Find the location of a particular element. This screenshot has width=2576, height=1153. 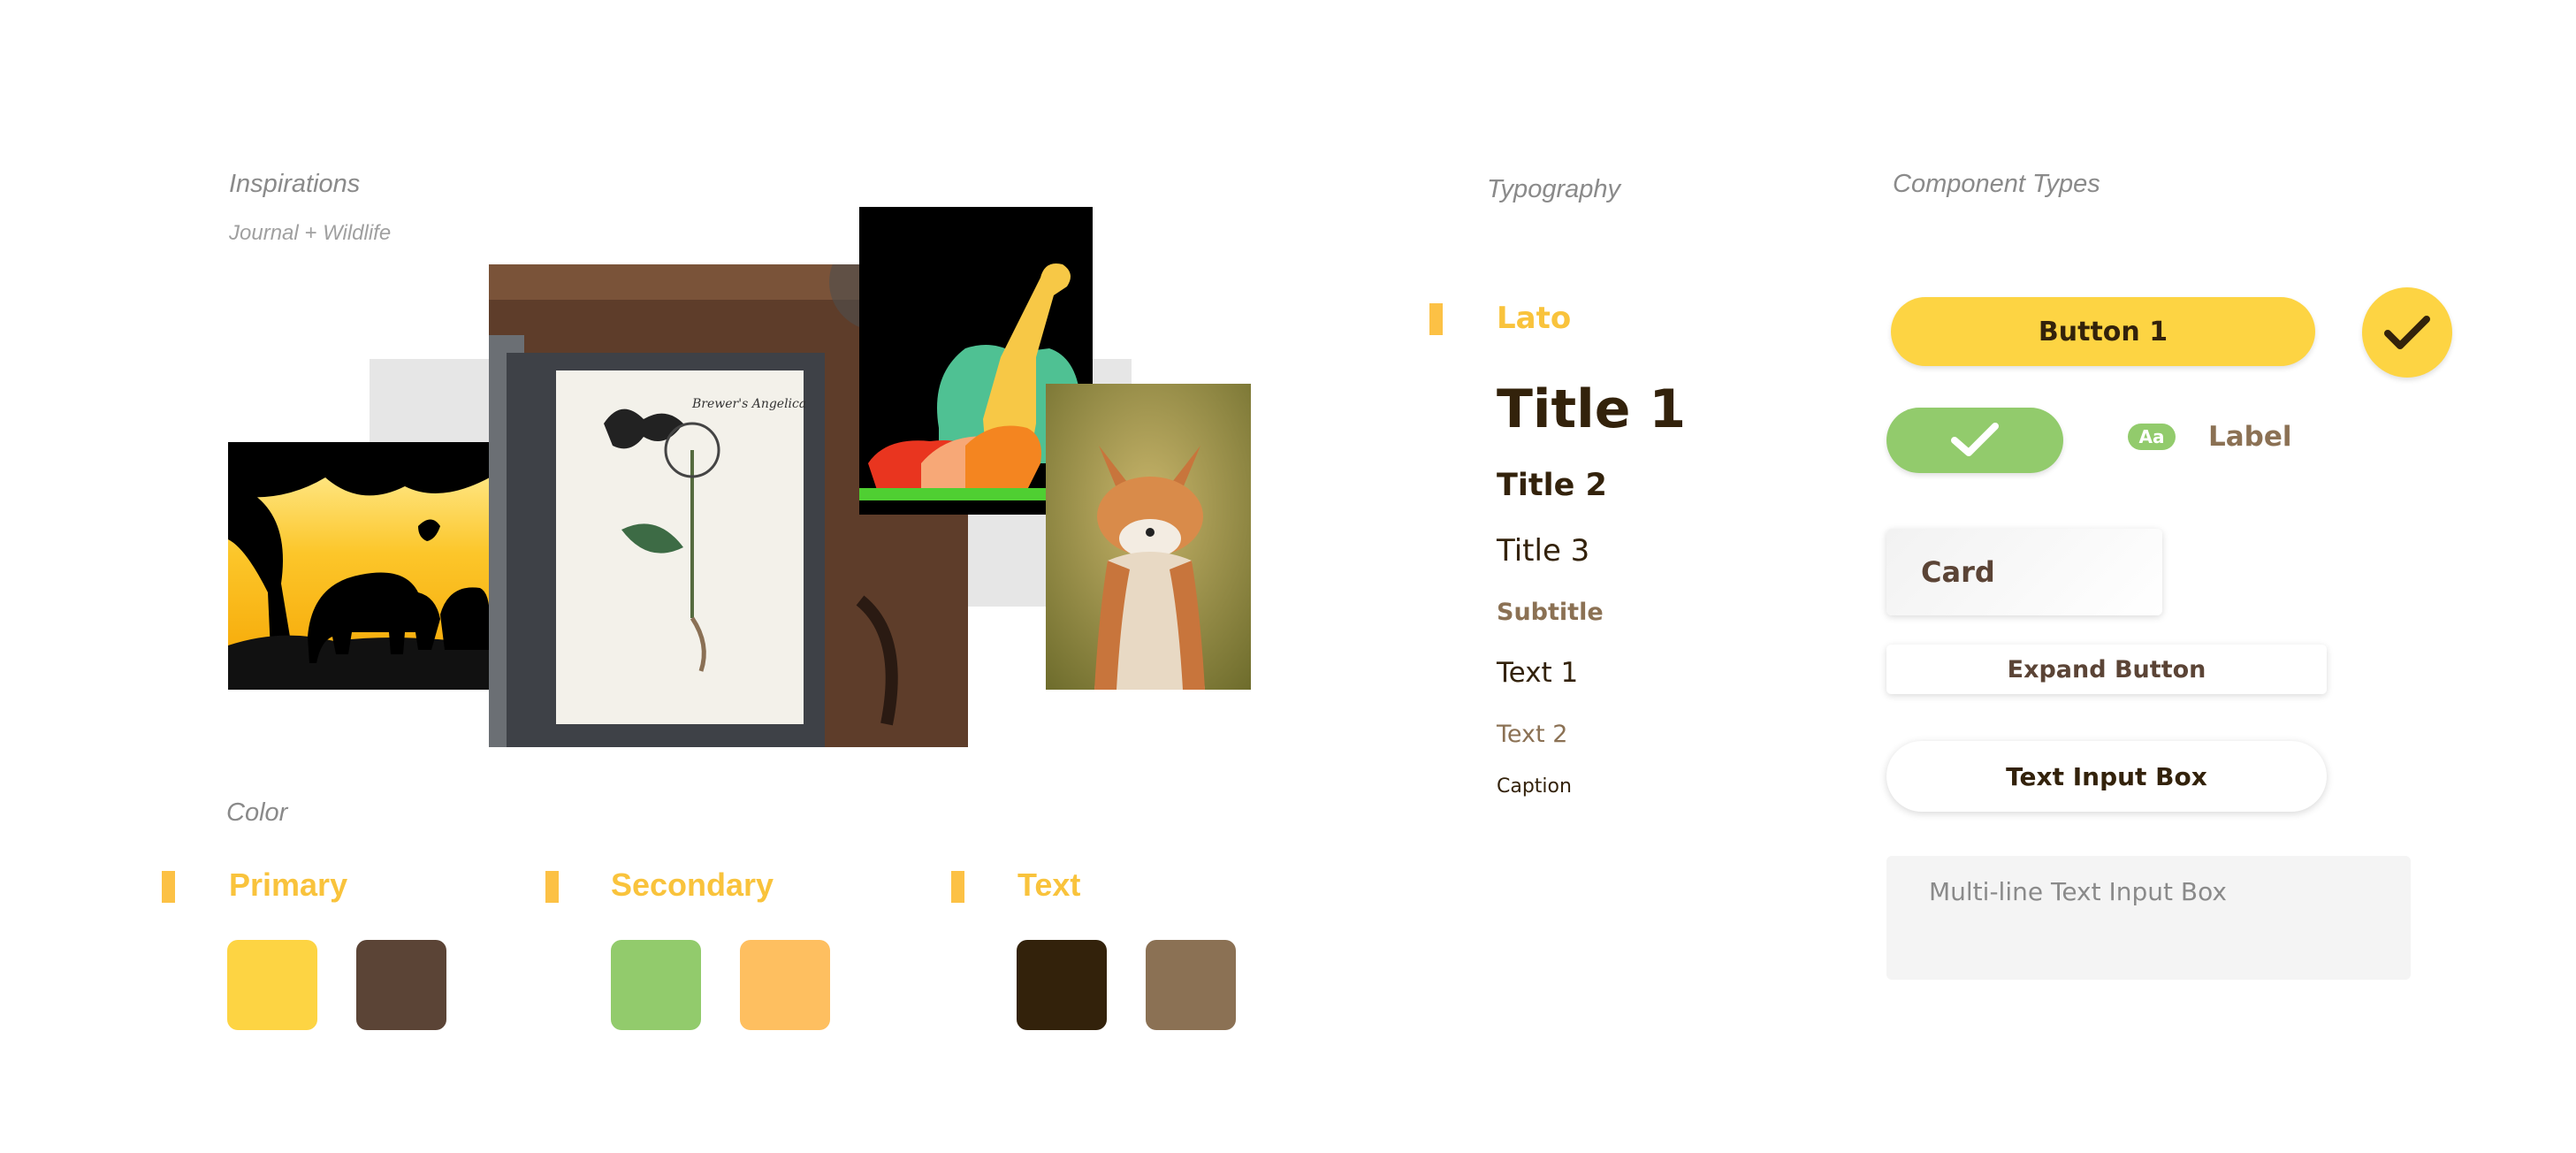

label-text: Label is located at coordinates (2250, 437).